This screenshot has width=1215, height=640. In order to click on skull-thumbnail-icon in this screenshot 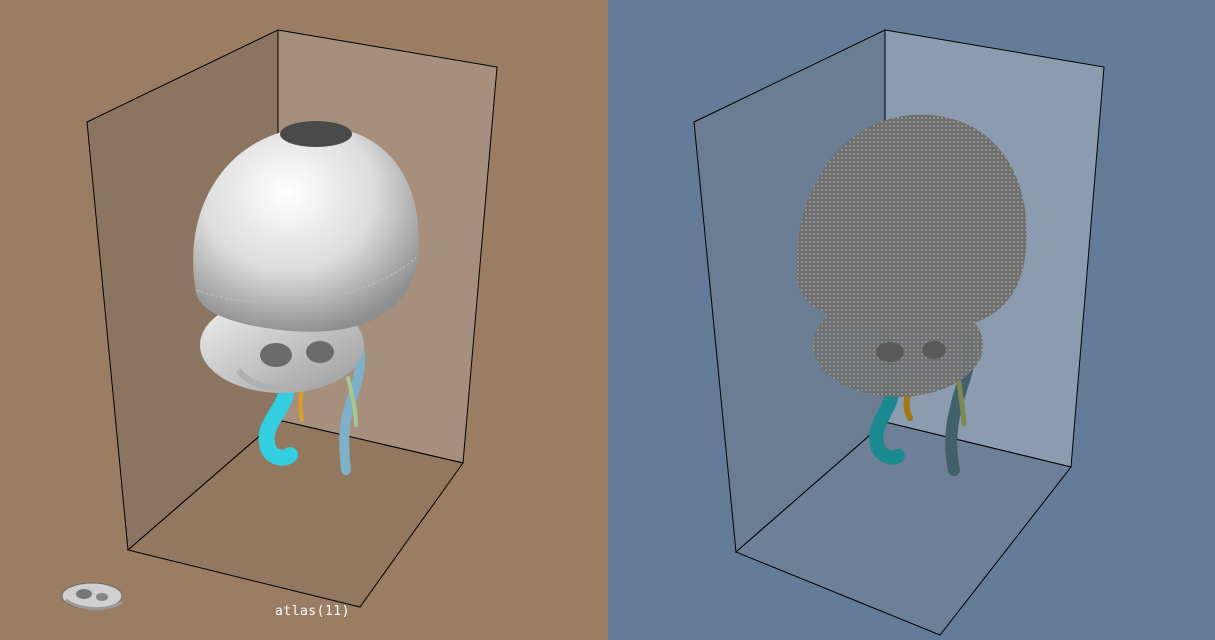, I will do `click(93, 597)`.